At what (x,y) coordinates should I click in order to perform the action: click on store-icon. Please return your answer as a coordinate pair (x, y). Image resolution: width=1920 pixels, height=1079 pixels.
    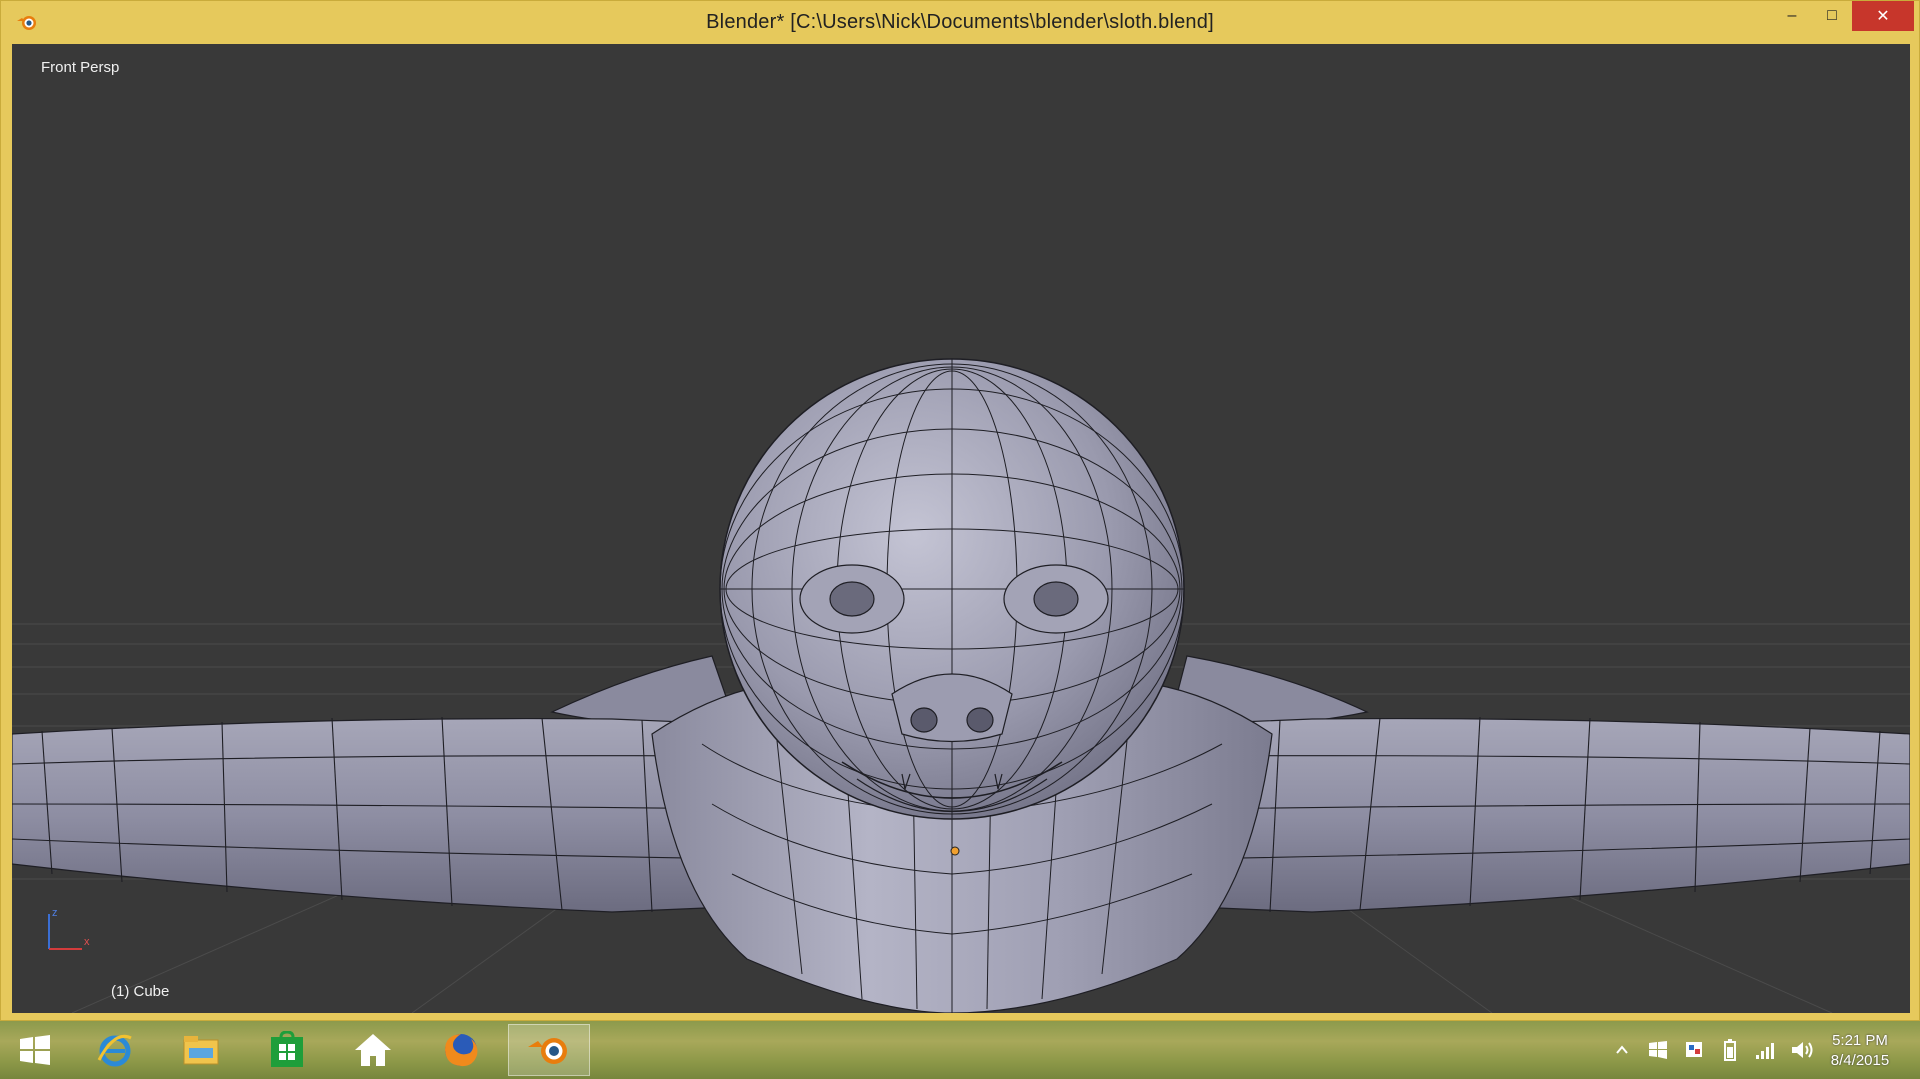
    Looking at the image, I should click on (287, 1049).